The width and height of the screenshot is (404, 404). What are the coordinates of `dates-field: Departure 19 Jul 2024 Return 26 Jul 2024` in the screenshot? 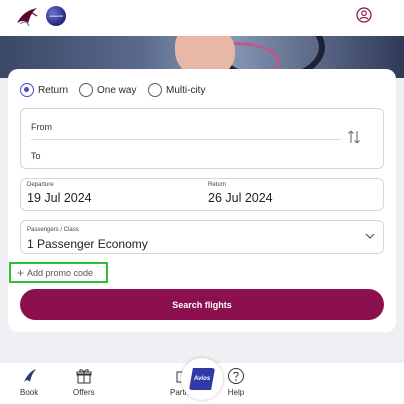 It's located at (202, 194).